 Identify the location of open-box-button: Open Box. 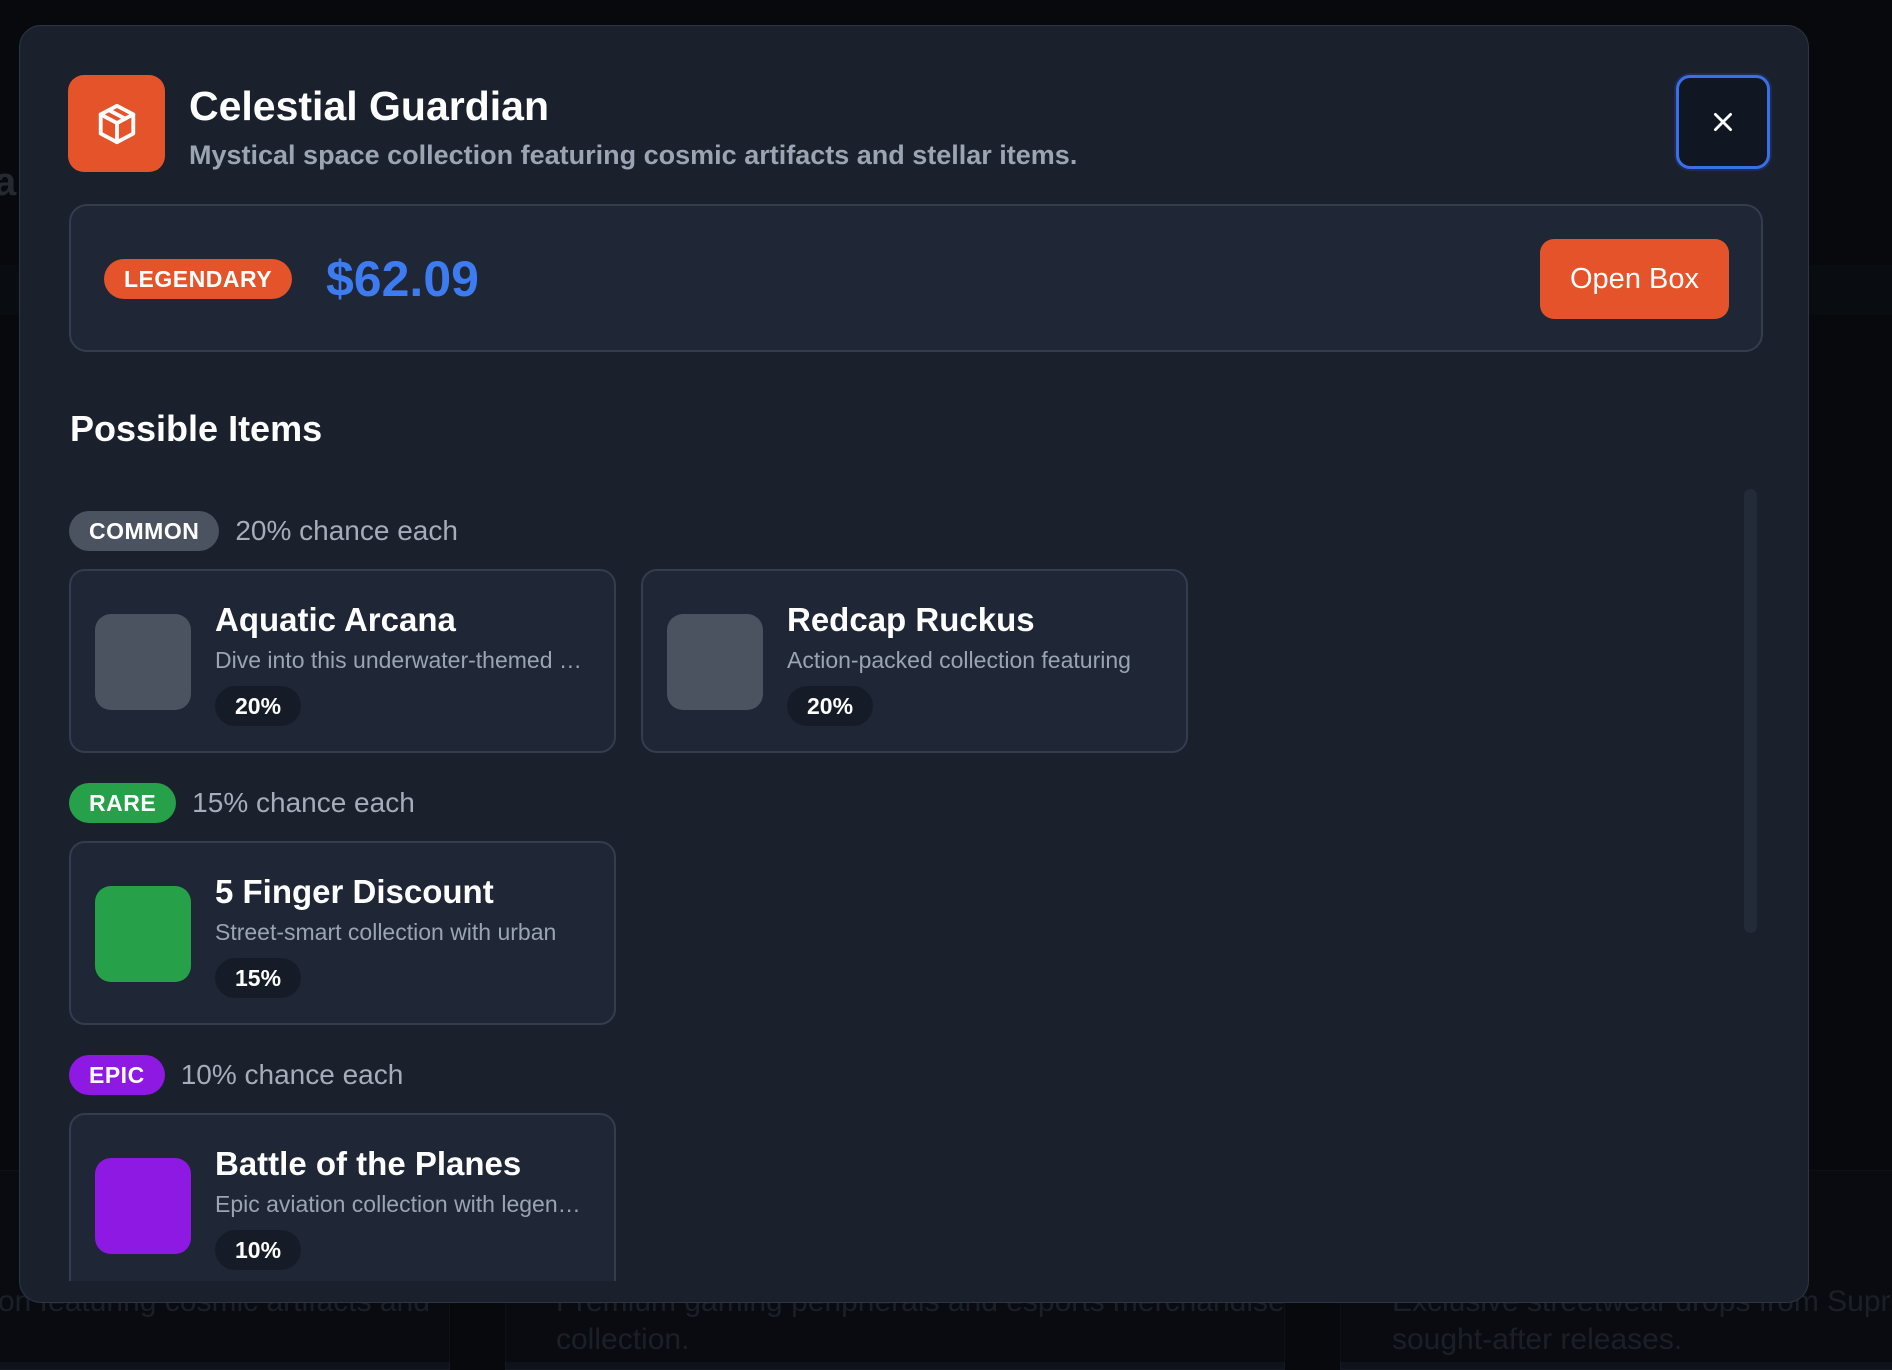
(1634, 279).